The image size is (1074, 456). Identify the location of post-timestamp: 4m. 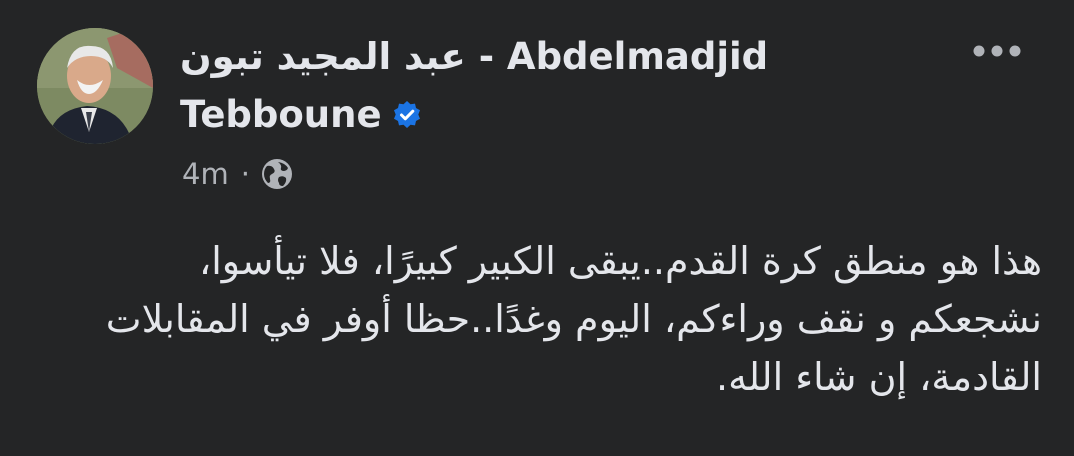
(205, 174).